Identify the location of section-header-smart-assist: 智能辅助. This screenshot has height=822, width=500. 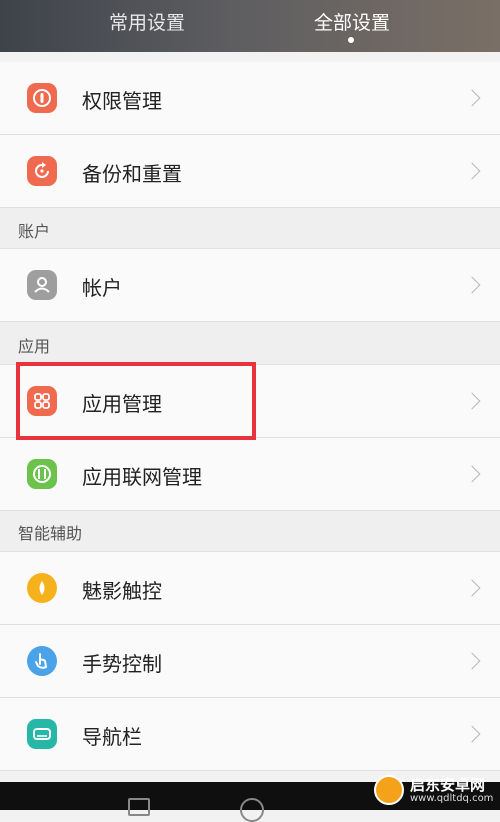
(250, 531).